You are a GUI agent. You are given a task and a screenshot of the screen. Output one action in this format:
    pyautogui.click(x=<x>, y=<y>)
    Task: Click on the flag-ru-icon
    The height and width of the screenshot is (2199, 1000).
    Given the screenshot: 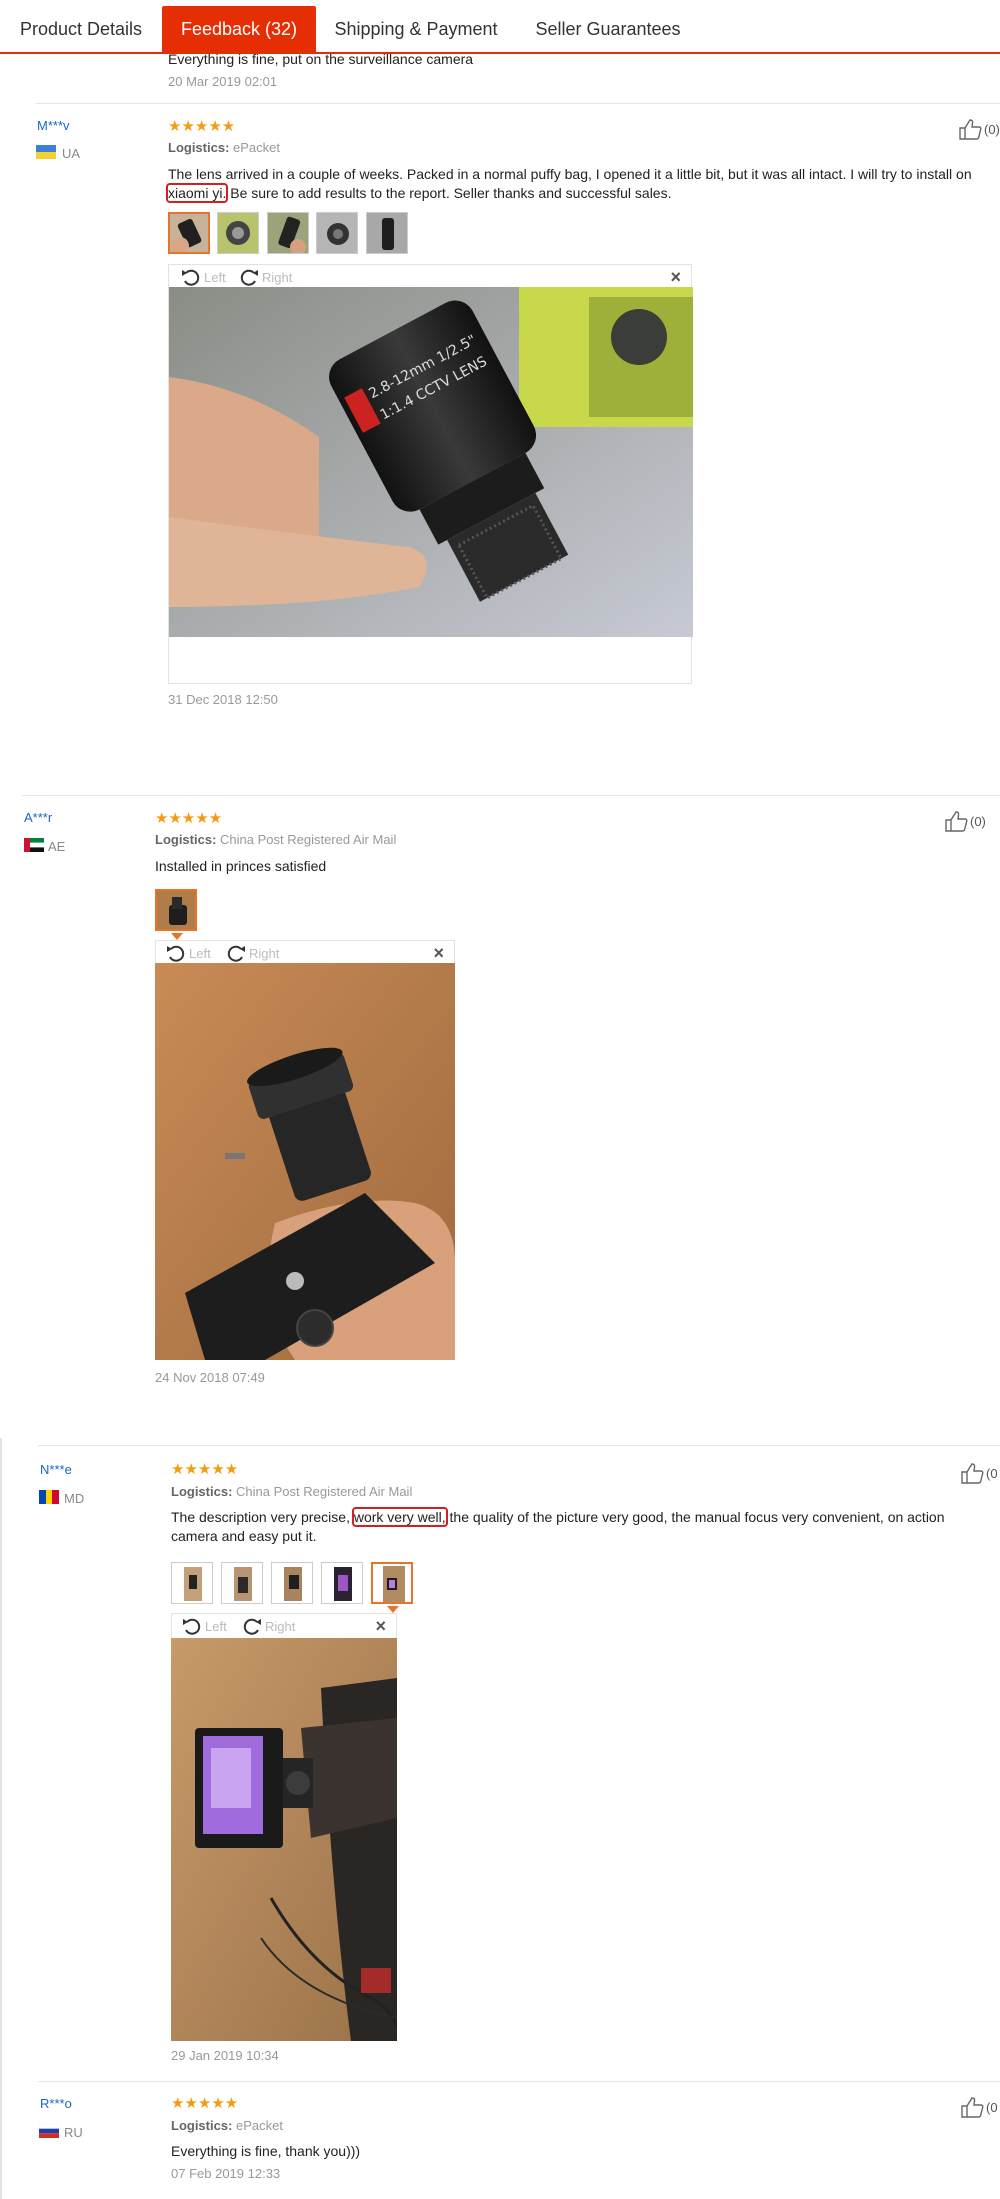 What is the action you would take?
    pyautogui.click(x=49, y=2131)
    